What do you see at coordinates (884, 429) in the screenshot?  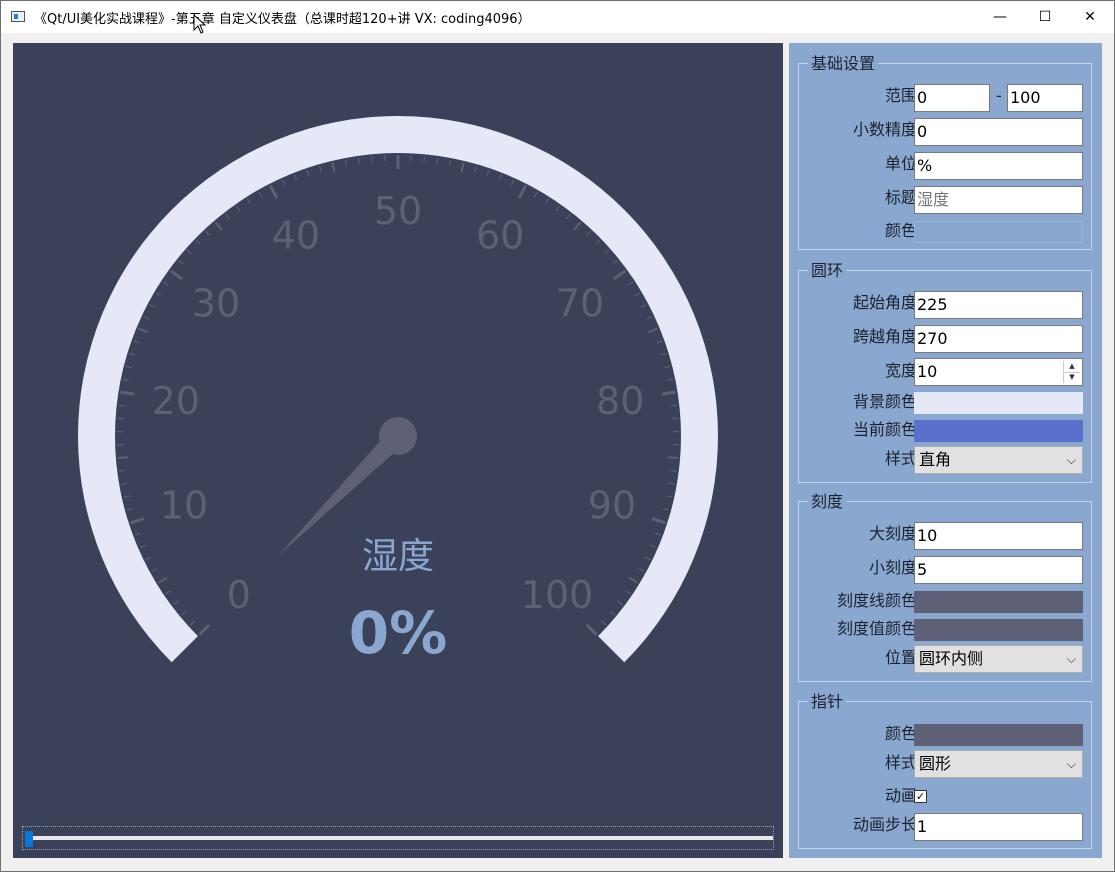 I see `ring-cur-color-label: 当前颜色` at bounding box center [884, 429].